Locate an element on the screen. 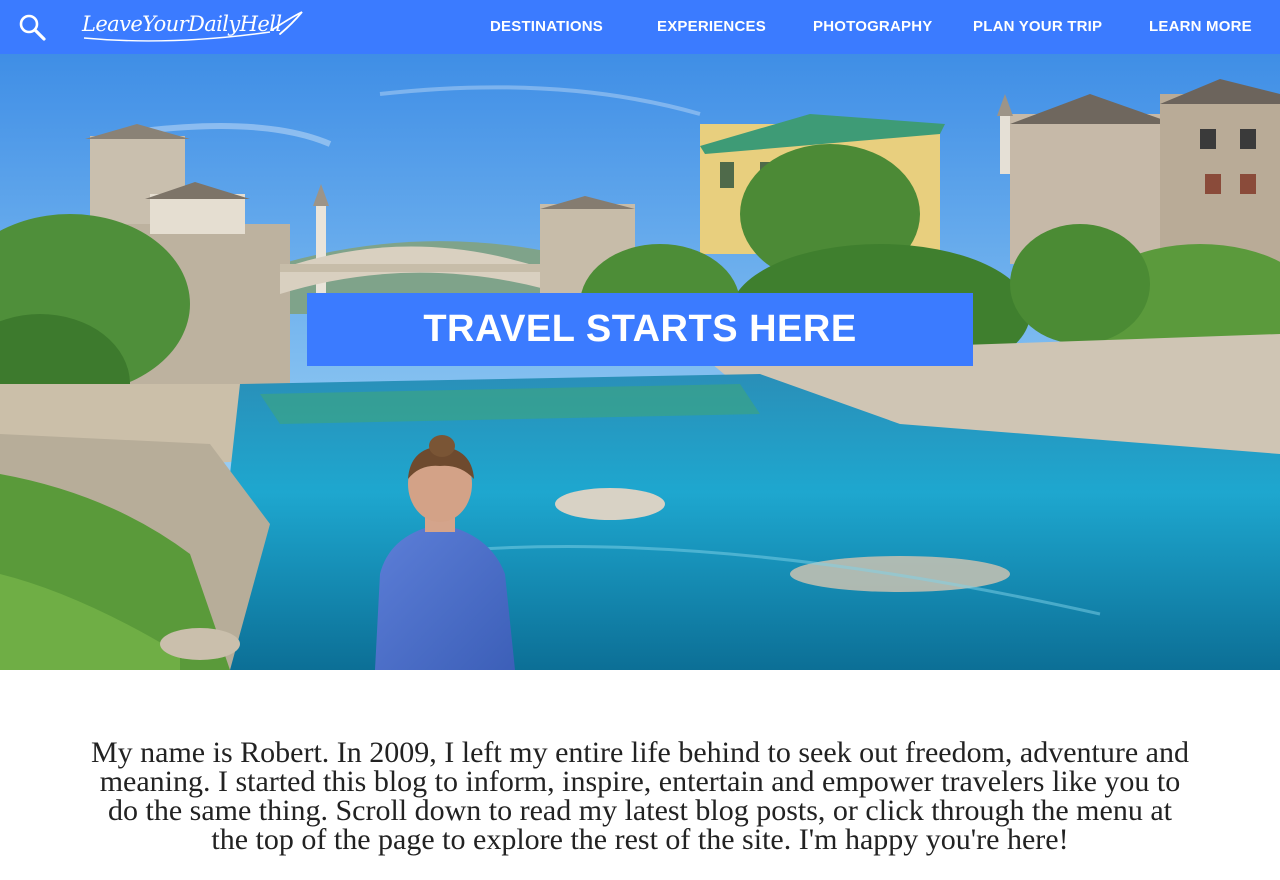 This screenshot has height=880, width=1280. site-logo: LeaveYourDailyHell is located at coordinates (193, 26).